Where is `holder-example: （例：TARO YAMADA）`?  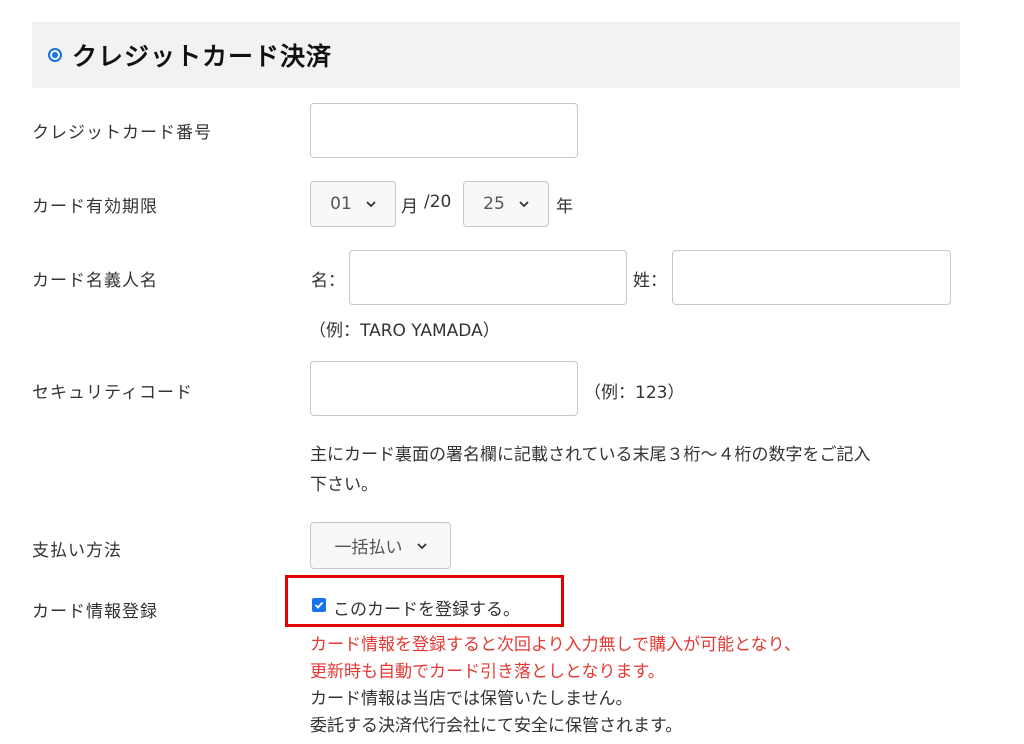
holder-example: （例：TARO YAMADA） is located at coordinates (404, 331).